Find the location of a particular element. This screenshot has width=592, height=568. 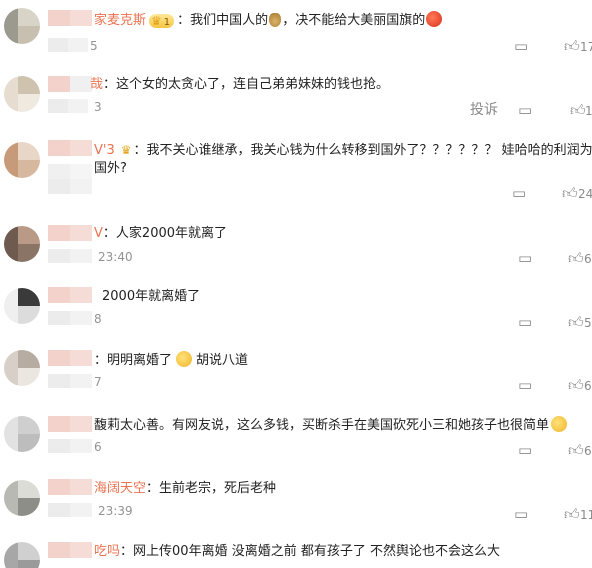

comment-text: 海阔天空：生前老宗，死后老种 is located at coordinates (185, 488).